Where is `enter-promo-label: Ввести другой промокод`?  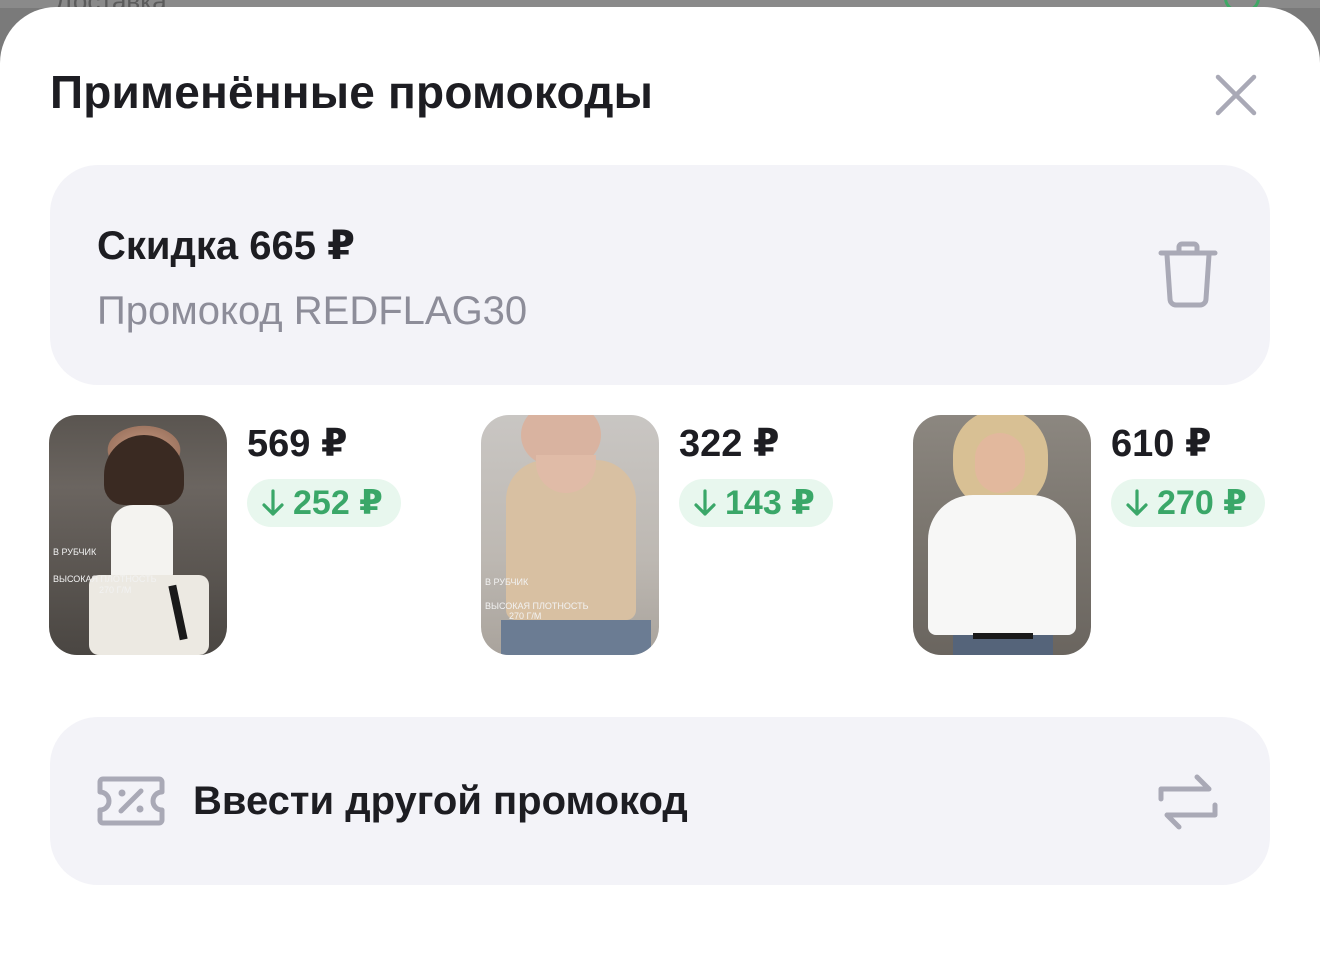
enter-promo-label: Ввести другой промокод is located at coordinates (440, 801).